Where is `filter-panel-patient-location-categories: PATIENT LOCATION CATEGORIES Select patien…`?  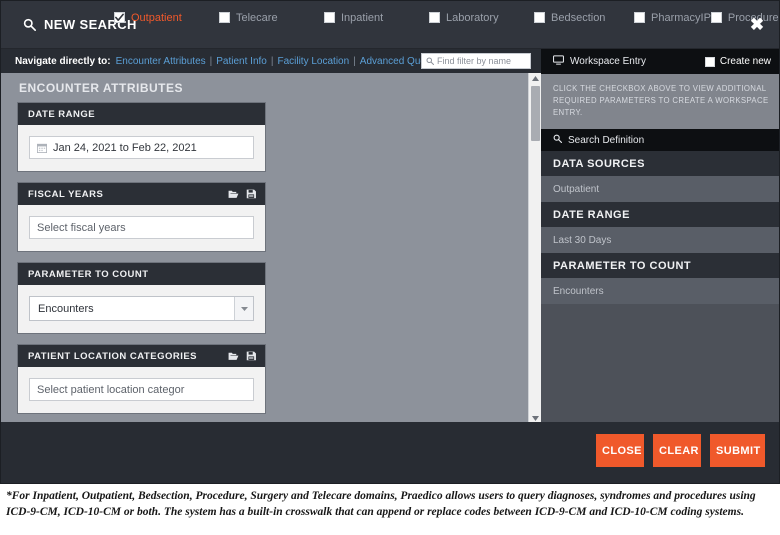 filter-panel-patient-location-categories: PATIENT LOCATION CATEGORIES Select patien… is located at coordinates (141, 379).